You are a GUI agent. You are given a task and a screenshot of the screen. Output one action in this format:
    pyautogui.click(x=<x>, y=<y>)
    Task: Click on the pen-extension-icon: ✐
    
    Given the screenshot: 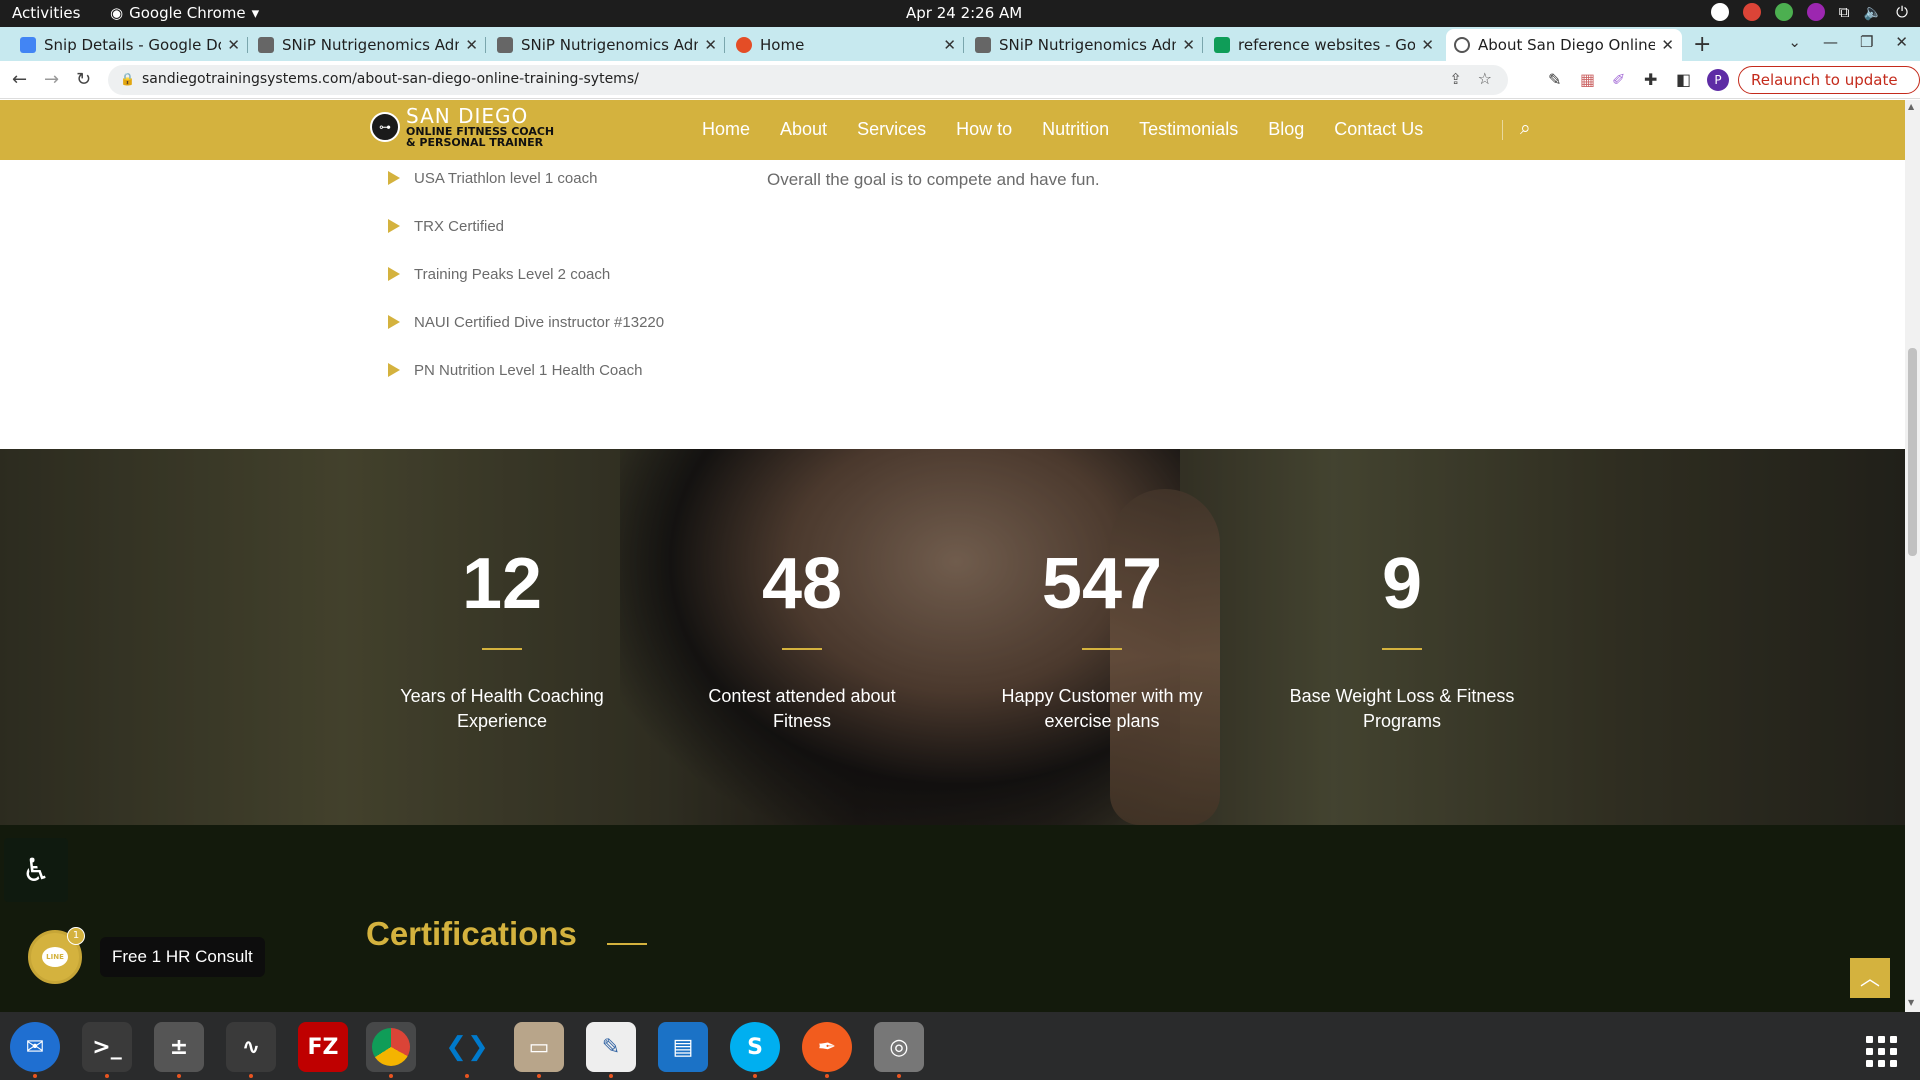 What is the action you would take?
    pyautogui.click(x=1618, y=79)
    